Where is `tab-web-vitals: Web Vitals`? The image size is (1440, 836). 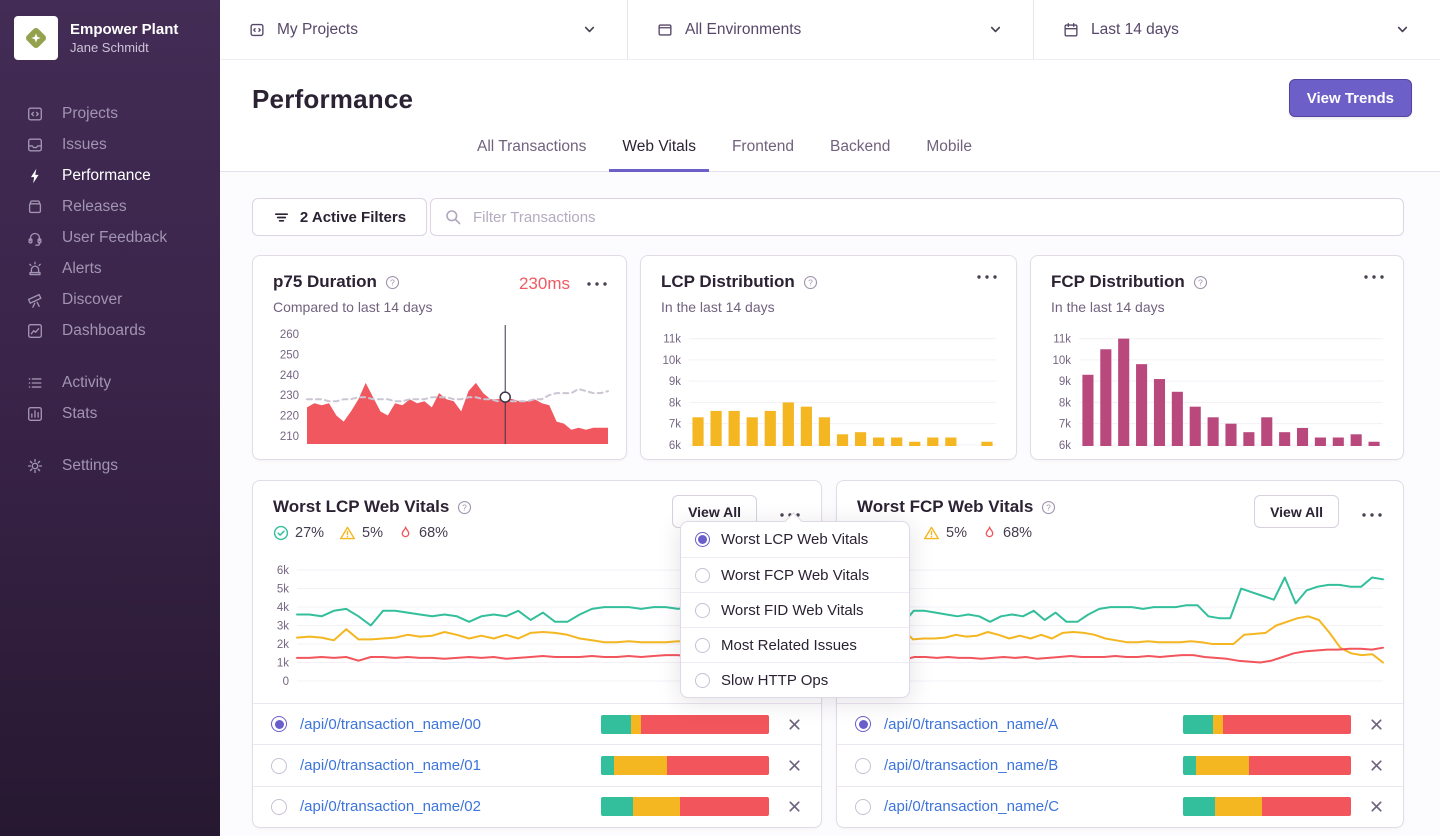
tab-web-vitals: Web Vitals is located at coordinates (659, 155).